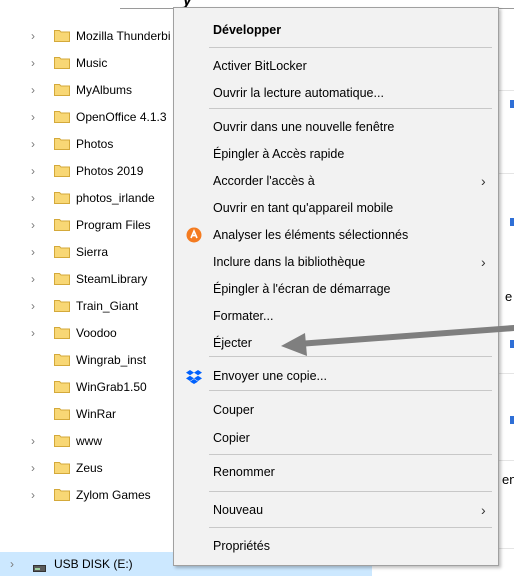 The image size is (514, 576). I want to click on tree-item: › Photos, so click(100, 144).